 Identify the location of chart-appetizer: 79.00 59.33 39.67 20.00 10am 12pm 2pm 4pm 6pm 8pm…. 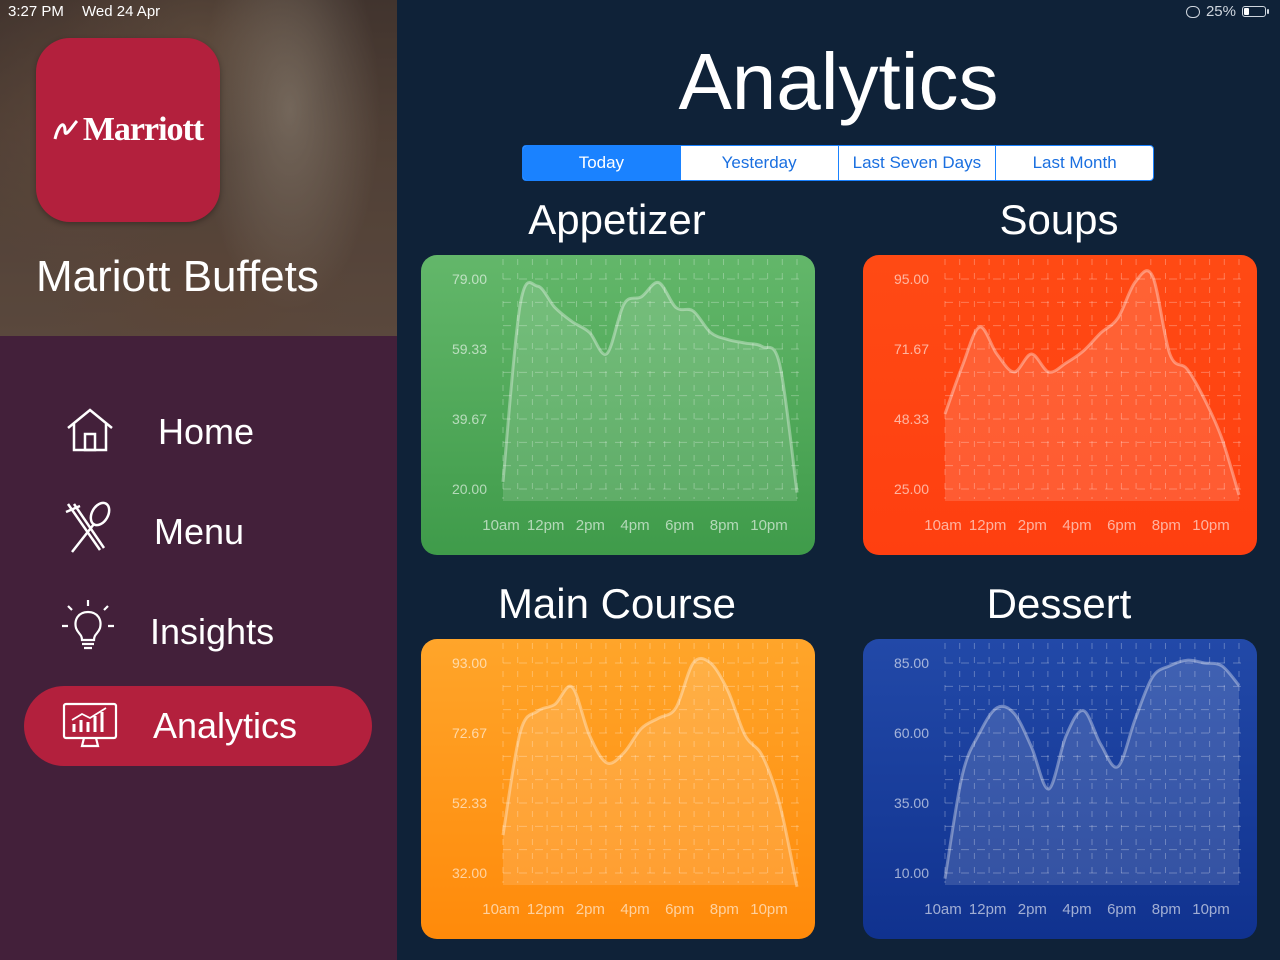
(618, 405).